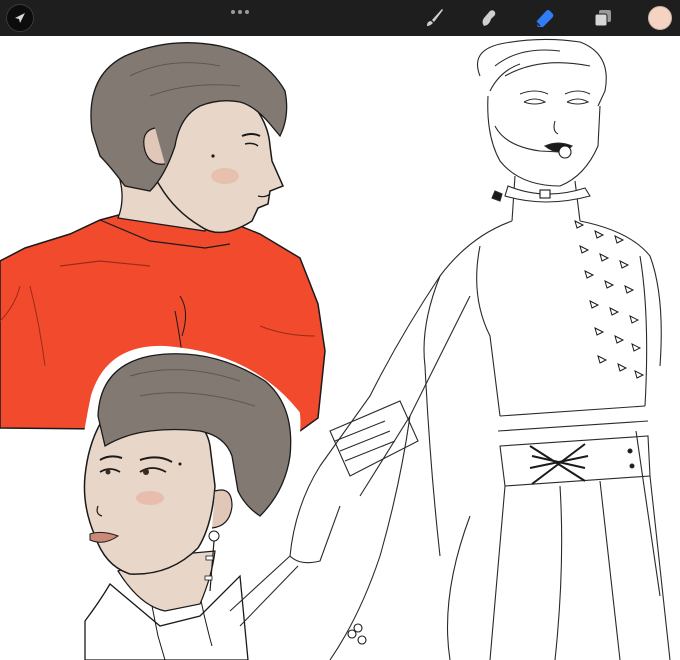 The image size is (680, 660). I want to click on actions-button, so click(20, 18).